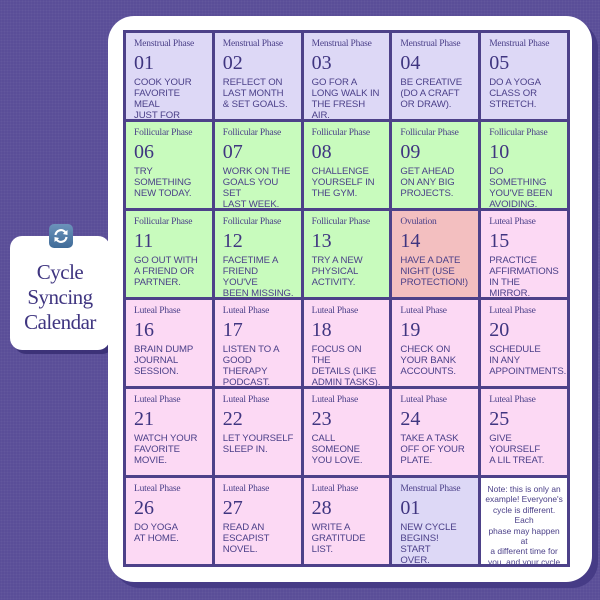  I want to click on day-number: 16, so click(144, 330).